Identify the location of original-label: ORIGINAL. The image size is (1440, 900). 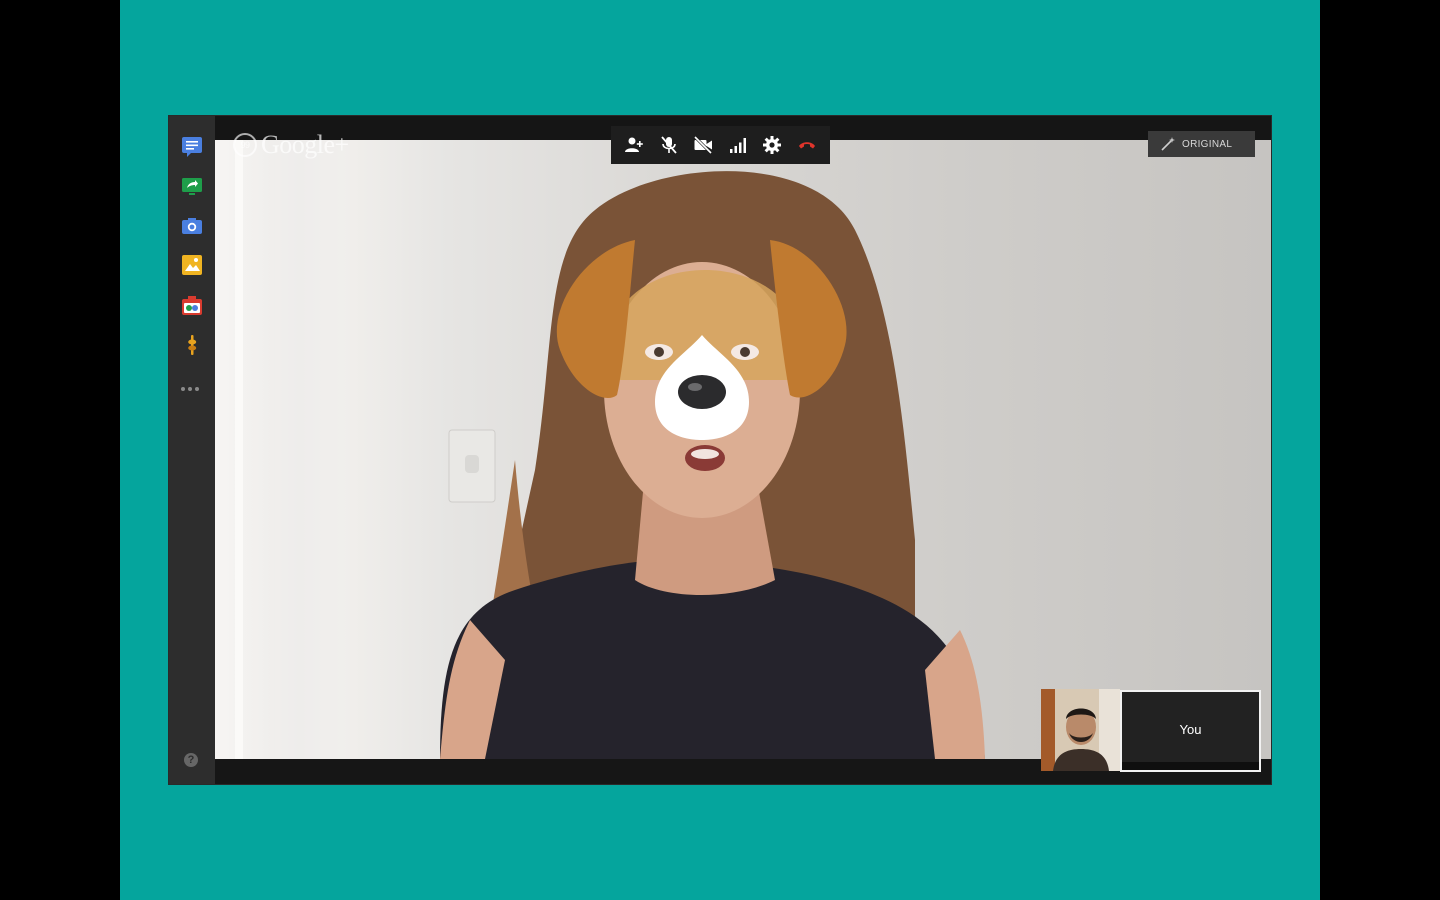
(1207, 144).